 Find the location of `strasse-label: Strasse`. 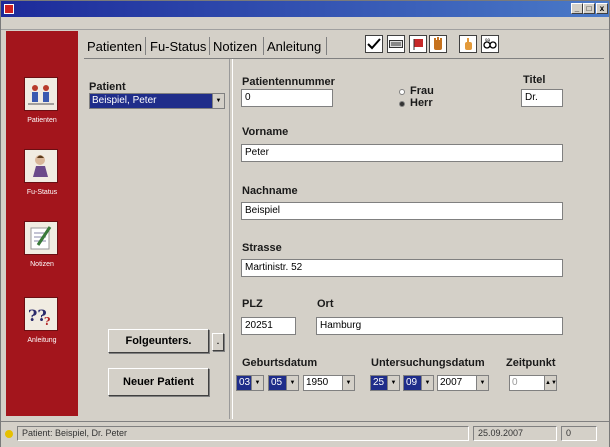

strasse-label: Strasse is located at coordinates (262, 248).